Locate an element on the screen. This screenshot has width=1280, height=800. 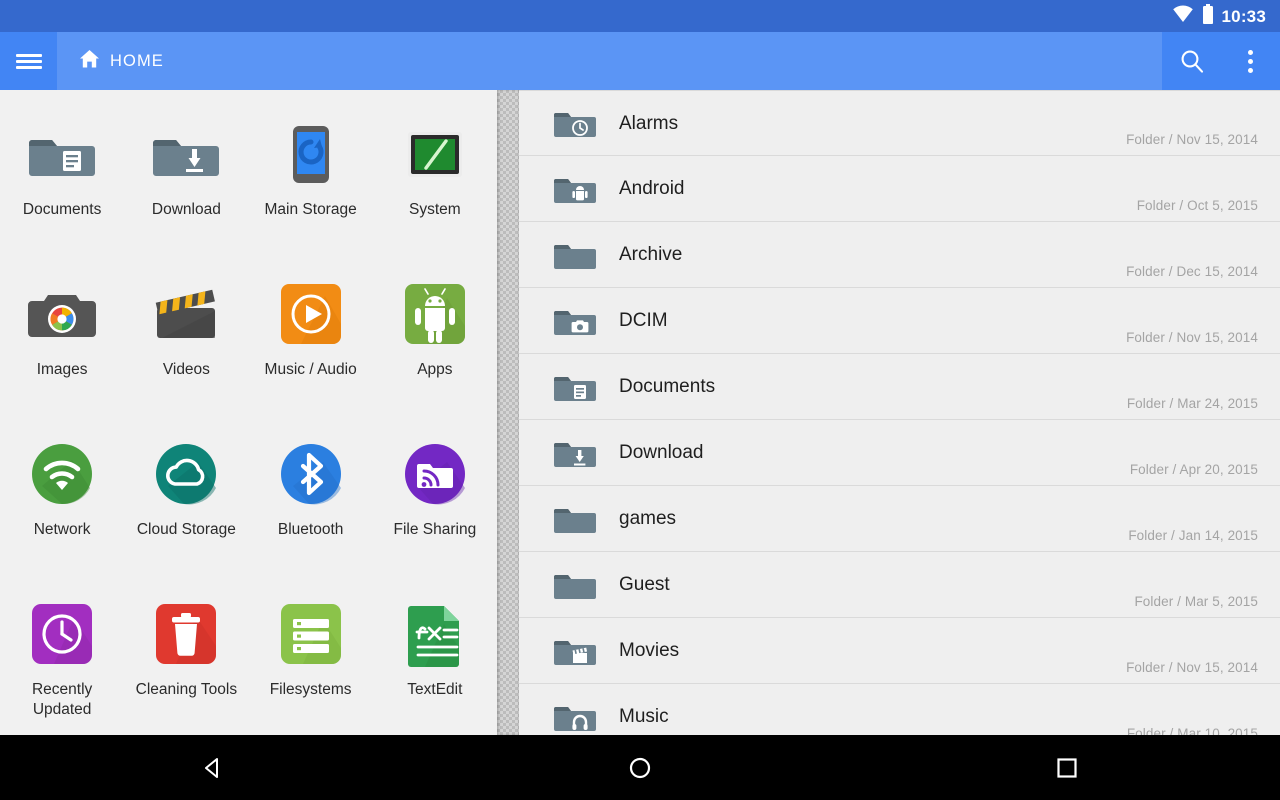
file-name: Music is located at coordinates (644, 716).